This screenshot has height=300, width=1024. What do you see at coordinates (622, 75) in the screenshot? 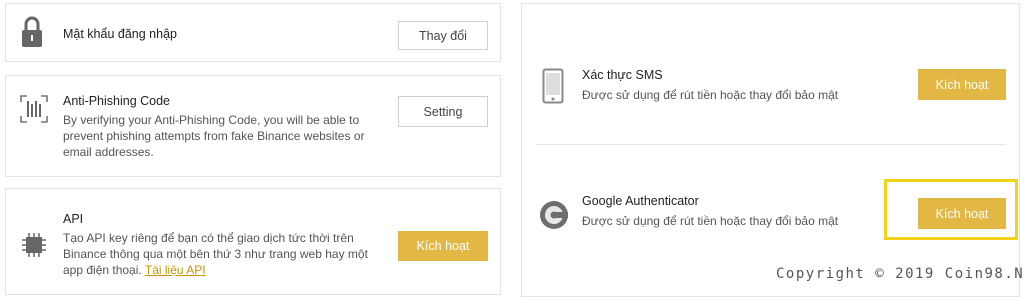
I see `sms-title: Xác thực SMS` at bounding box center [622, 75].